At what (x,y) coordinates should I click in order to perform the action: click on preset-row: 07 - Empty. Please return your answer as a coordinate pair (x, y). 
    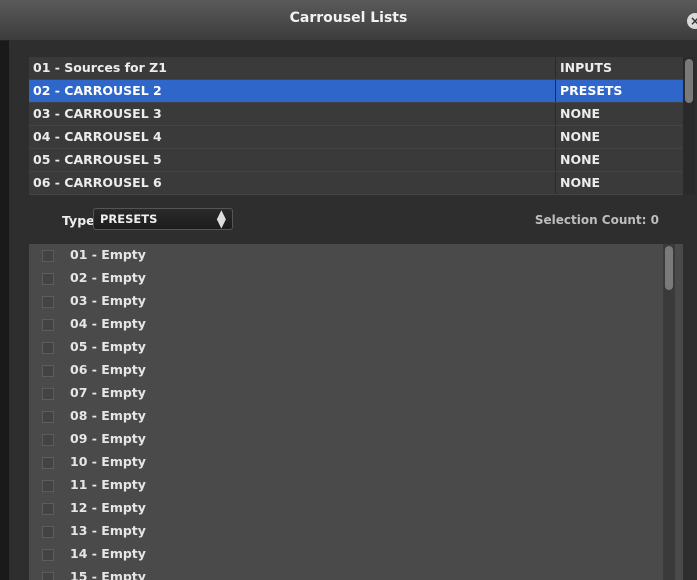
    Looking at the image, I should click on (356, 393).